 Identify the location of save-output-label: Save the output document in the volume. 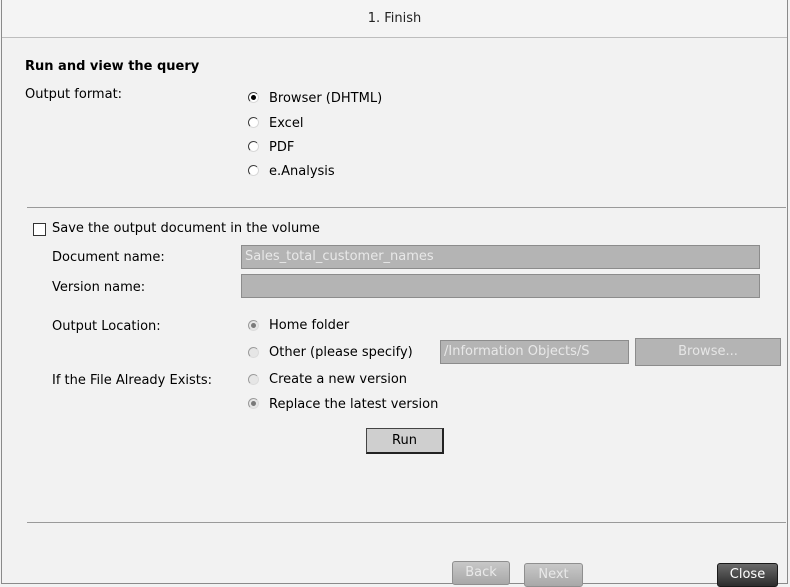
(186, 228).